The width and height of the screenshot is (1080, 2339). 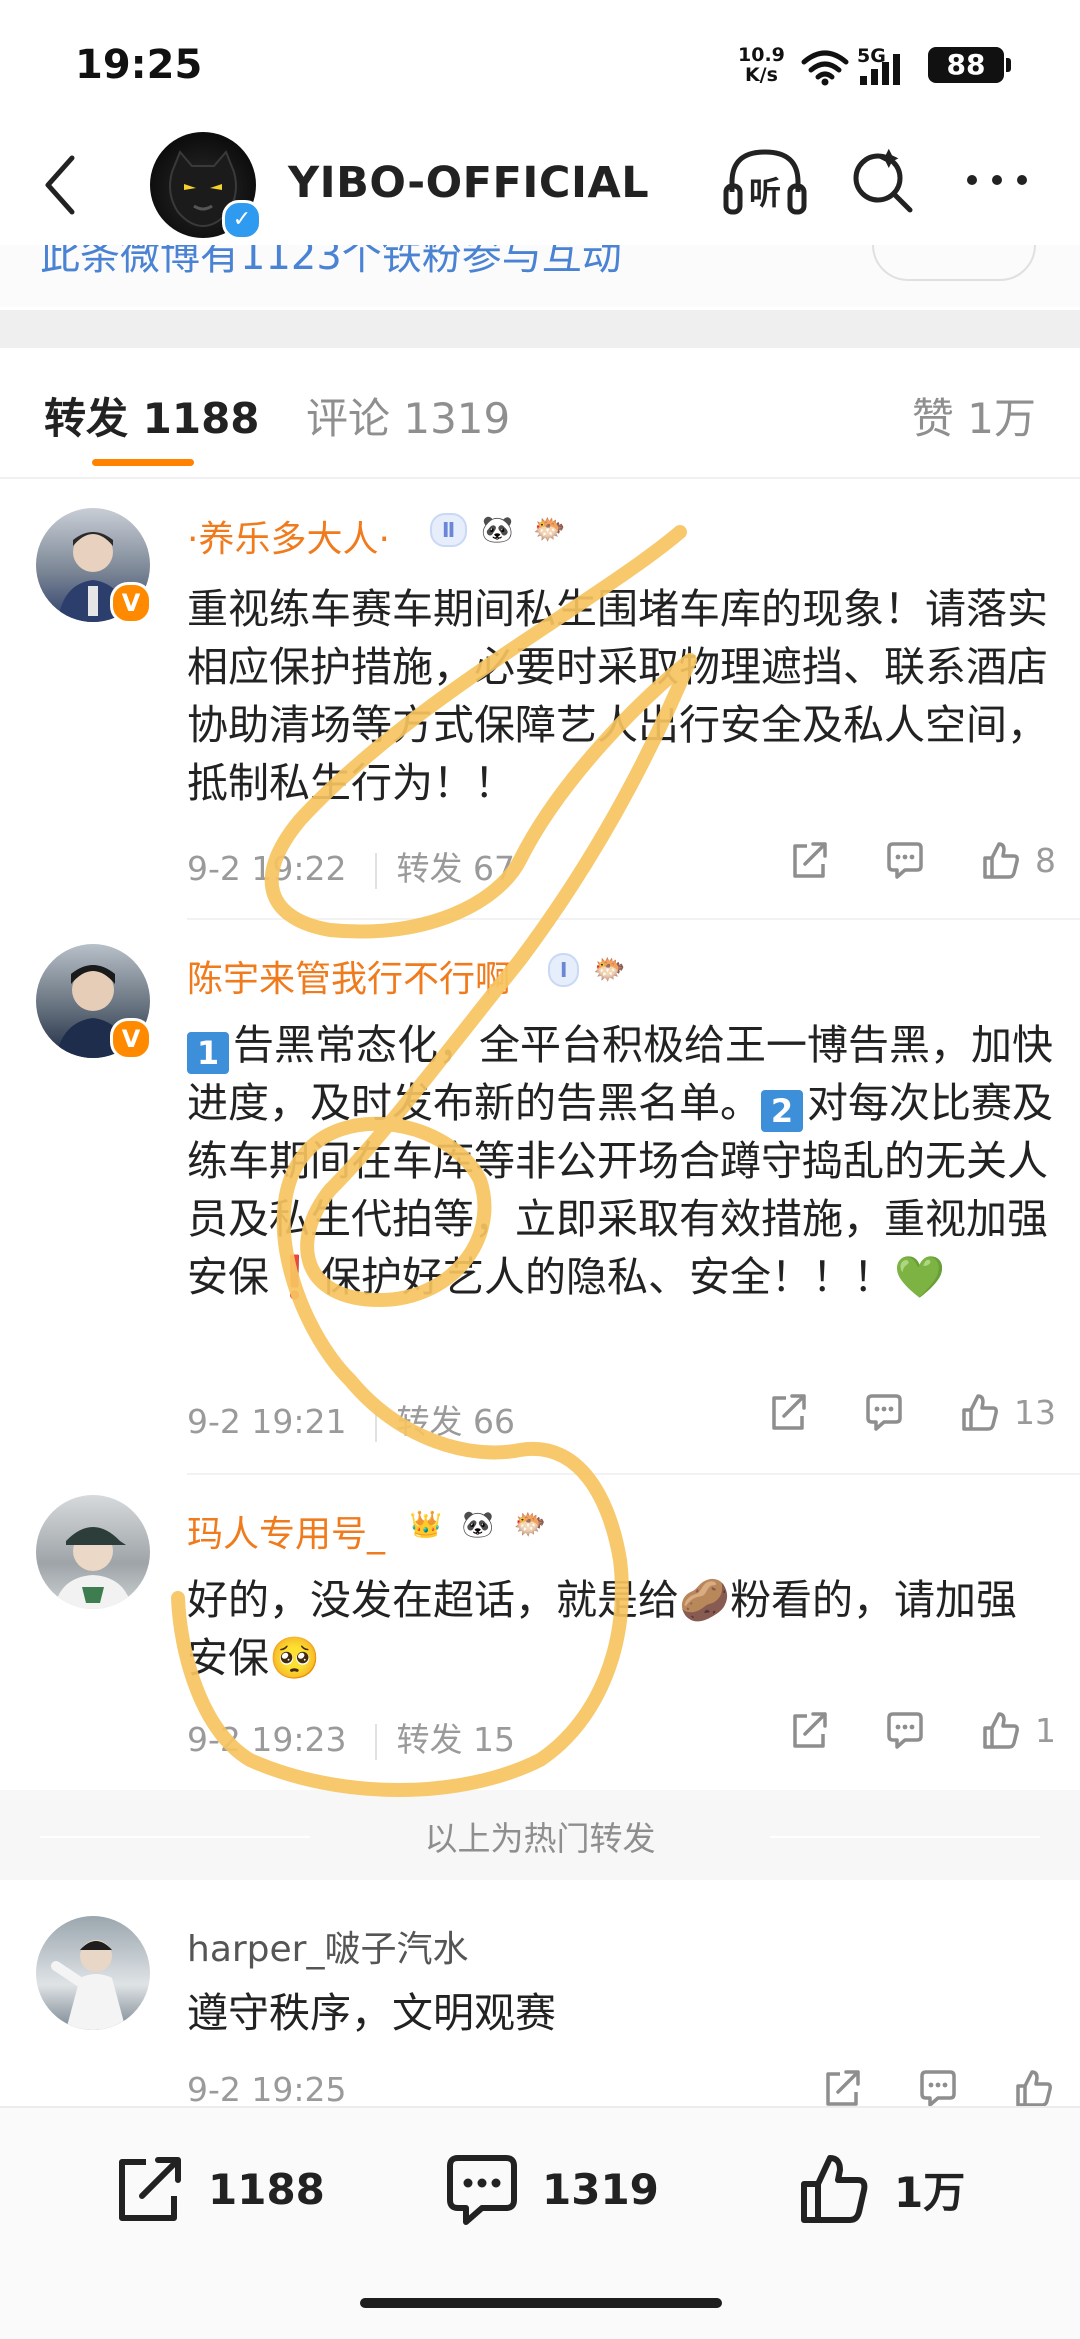 I want to click on post-time: 9-2 19:23, so click(x=267, y=1739).